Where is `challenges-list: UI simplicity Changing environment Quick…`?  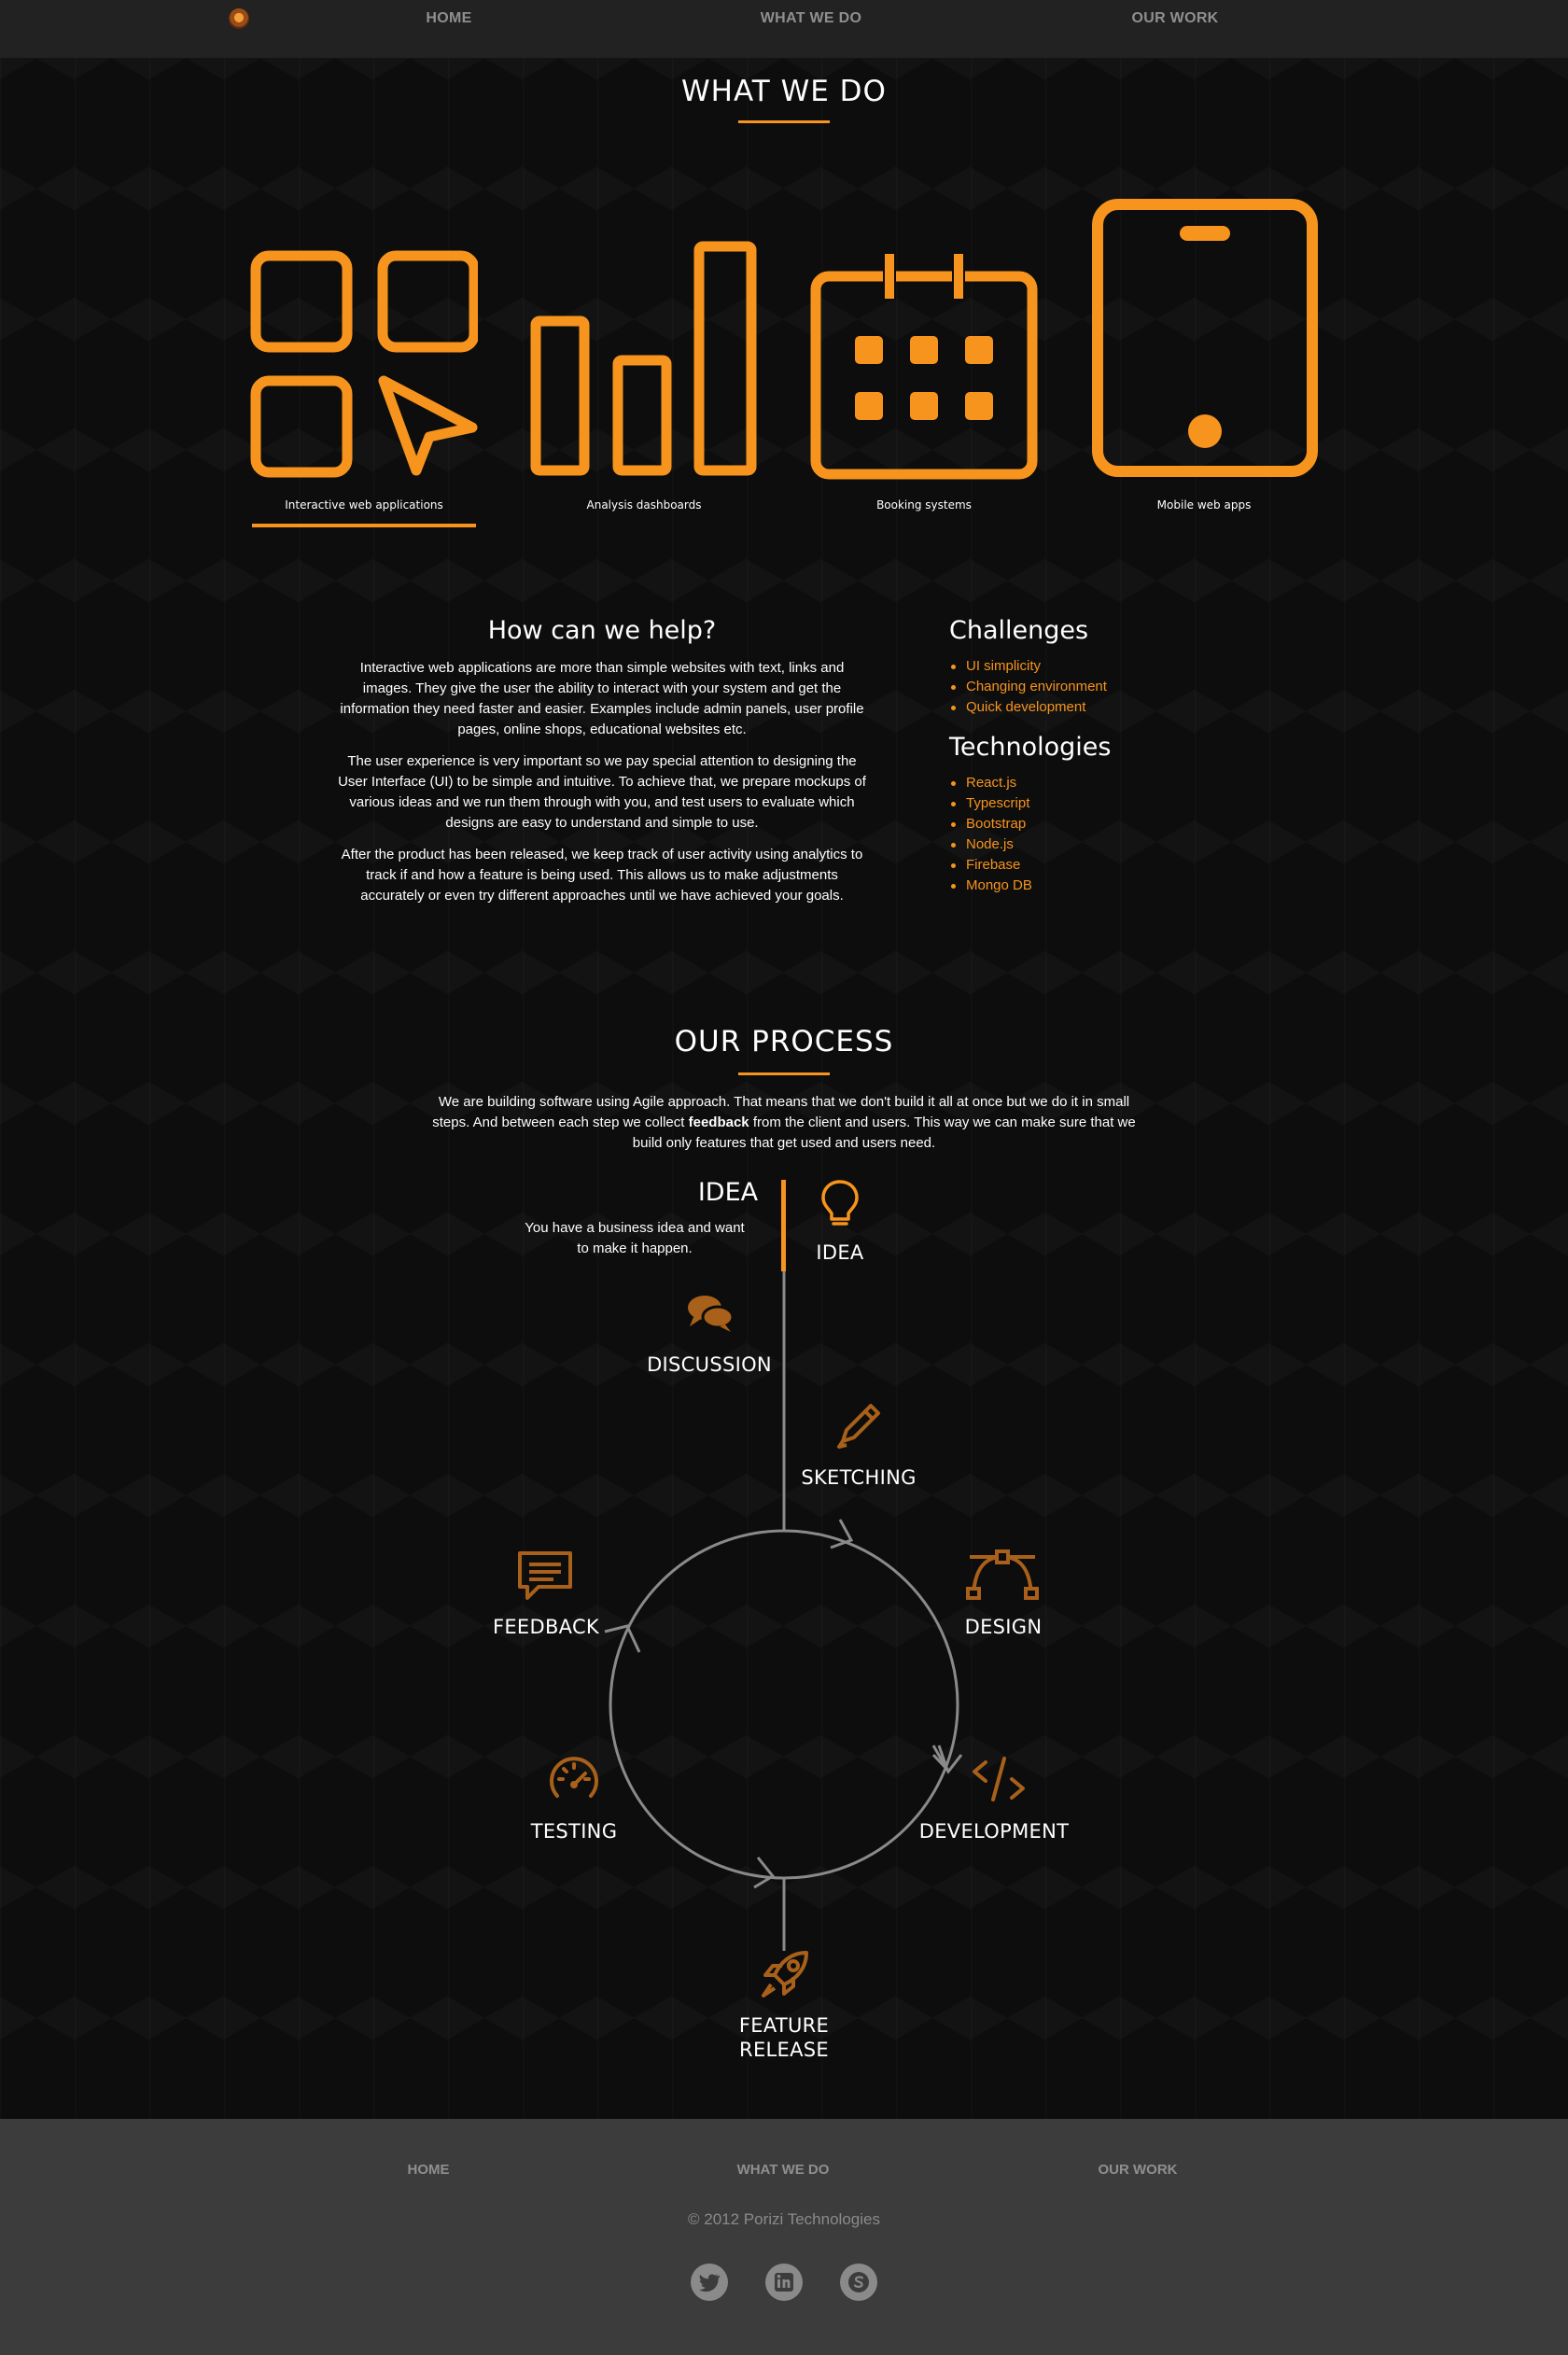 challenges-list: UI simplicity Changing environment Quick… is located at coordinates (1103, 687).